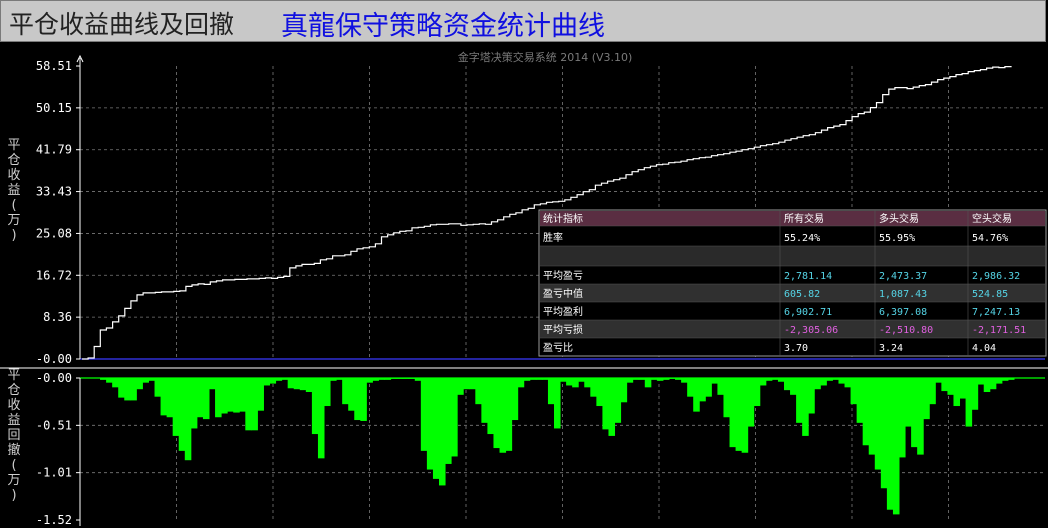 The height and width of the screenshot is (528, 1048). Describe the element at coordinates (54, 425) in the screenshot. I see `y-tick-label: -0.51` at that location.